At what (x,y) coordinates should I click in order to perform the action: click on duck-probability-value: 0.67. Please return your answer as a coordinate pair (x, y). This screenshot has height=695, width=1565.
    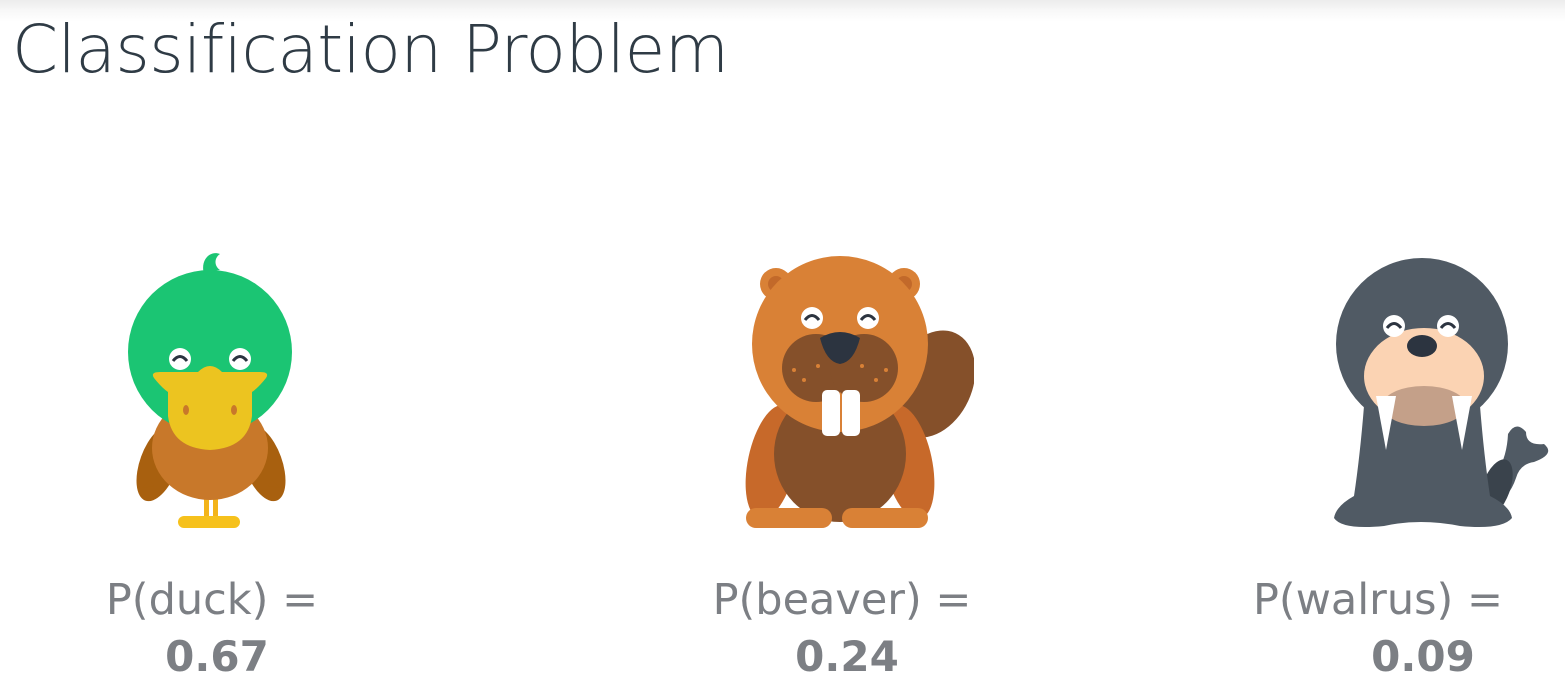
    Looking at the image, I should click on (217, 656).